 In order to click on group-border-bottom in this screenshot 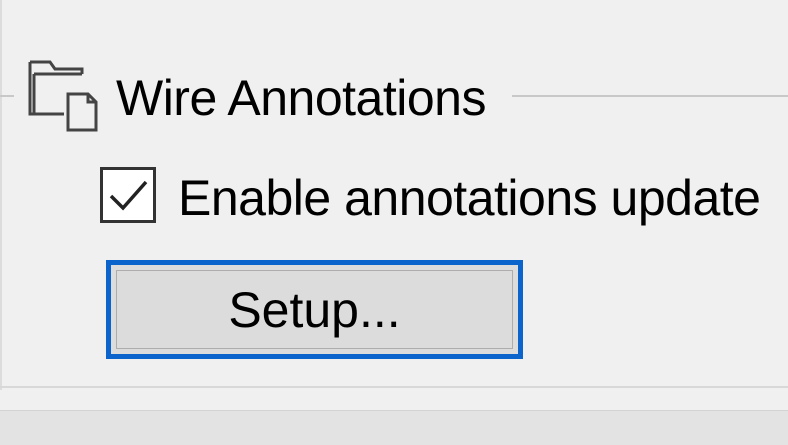, I will do `click(394, 387)`.